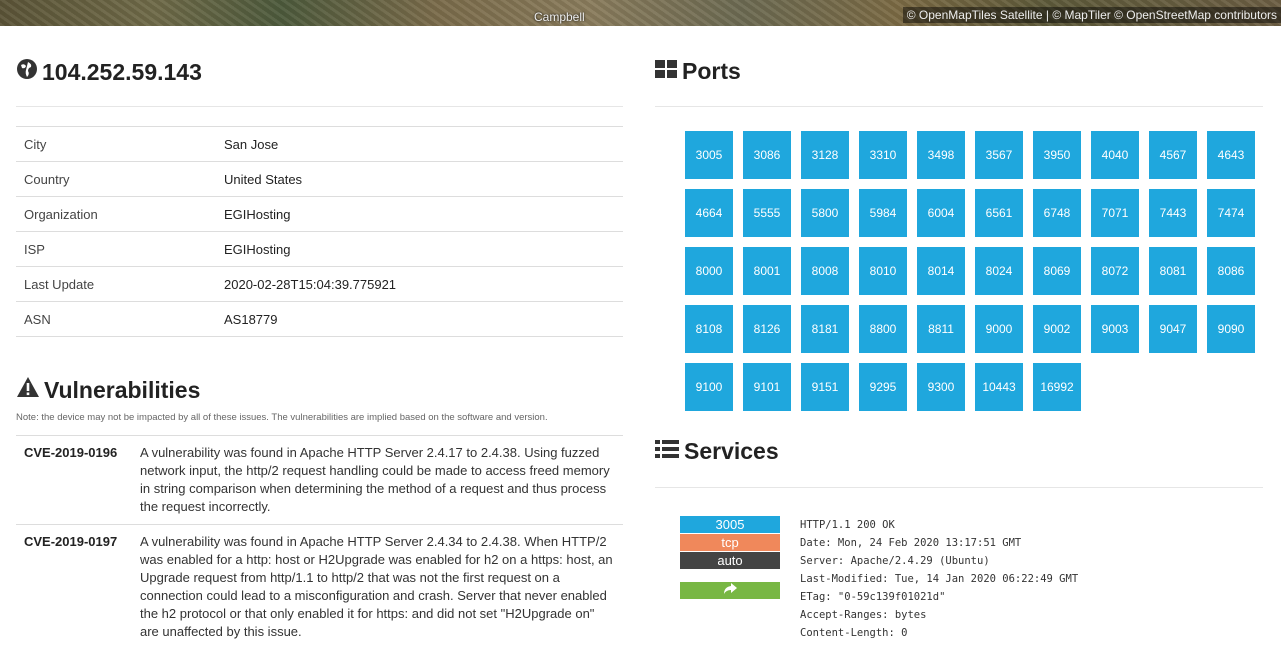  I want to click on ports-heading: Ports, so click(698, 71).